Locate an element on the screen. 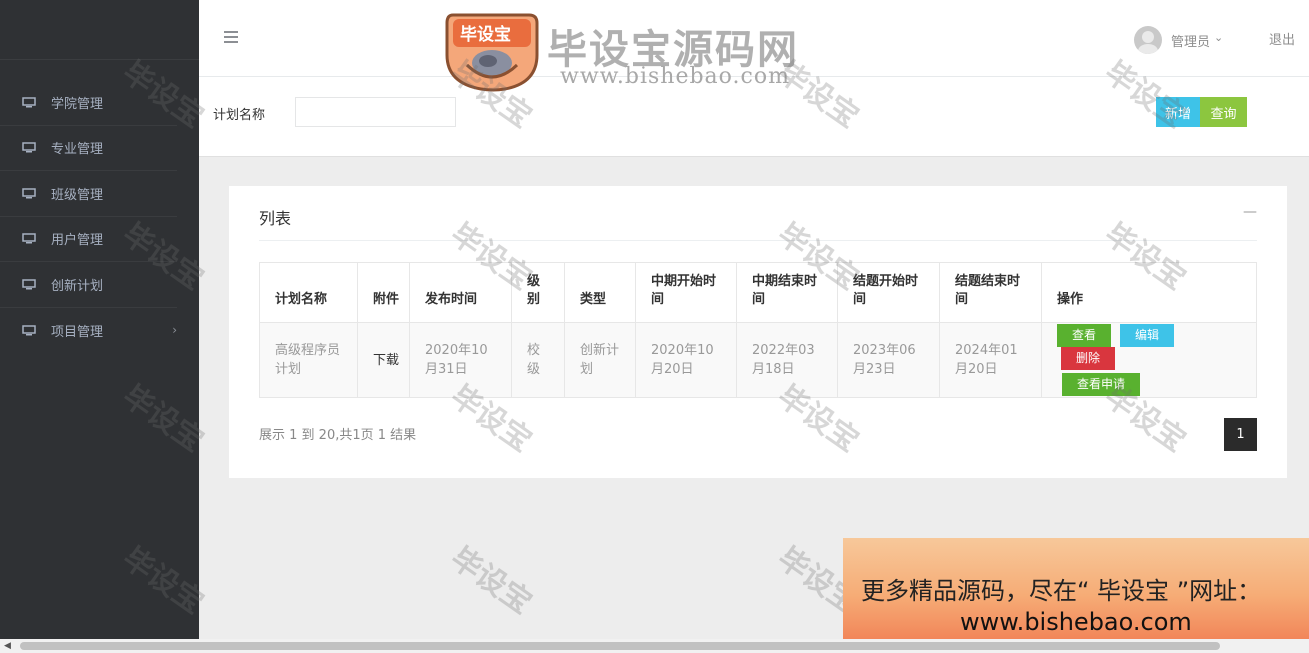  download-link: 下载 is located at coordinates (383, 360).